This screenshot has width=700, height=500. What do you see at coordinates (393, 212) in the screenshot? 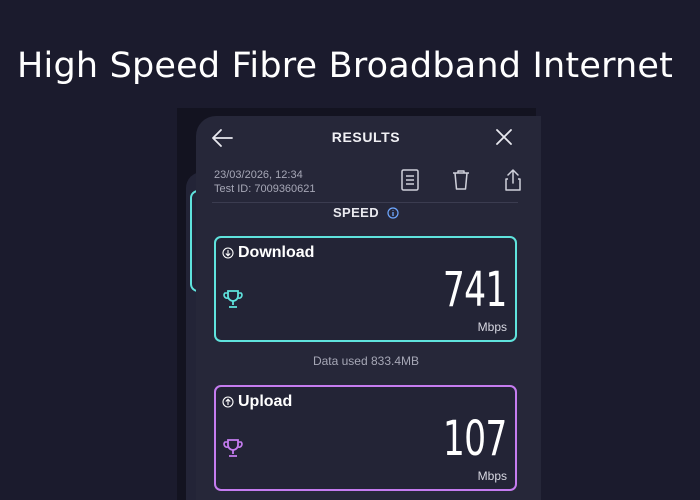
I see `info-icon` at bounding box center [393, 212].